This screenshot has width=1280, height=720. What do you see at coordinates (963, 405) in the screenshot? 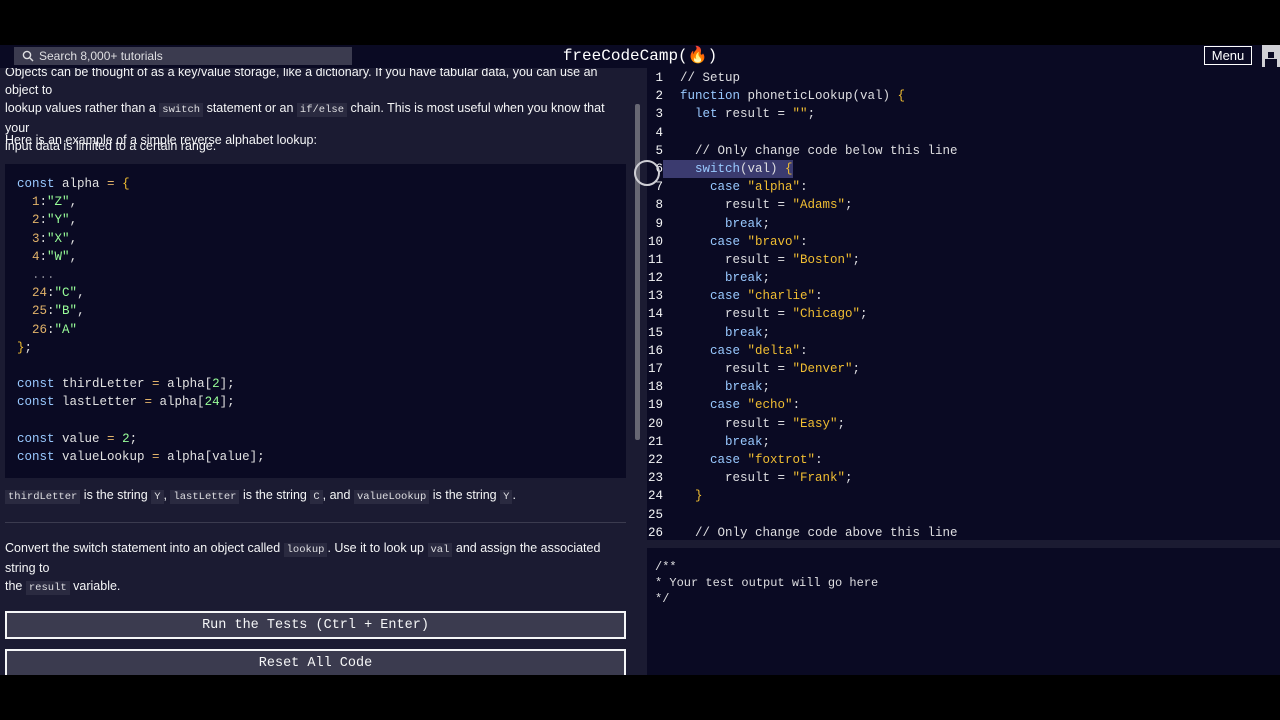
I see `editor-line: 19 case "echo":` at bounding box center [963, 405].